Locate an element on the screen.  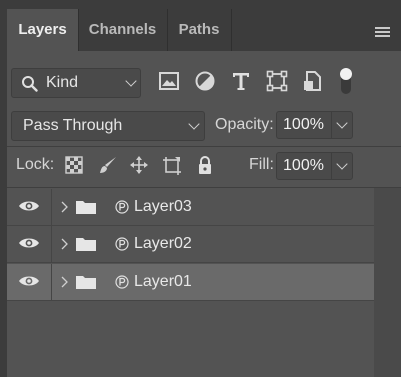
opacity-field: 100% is located at coordinates (314, 125).